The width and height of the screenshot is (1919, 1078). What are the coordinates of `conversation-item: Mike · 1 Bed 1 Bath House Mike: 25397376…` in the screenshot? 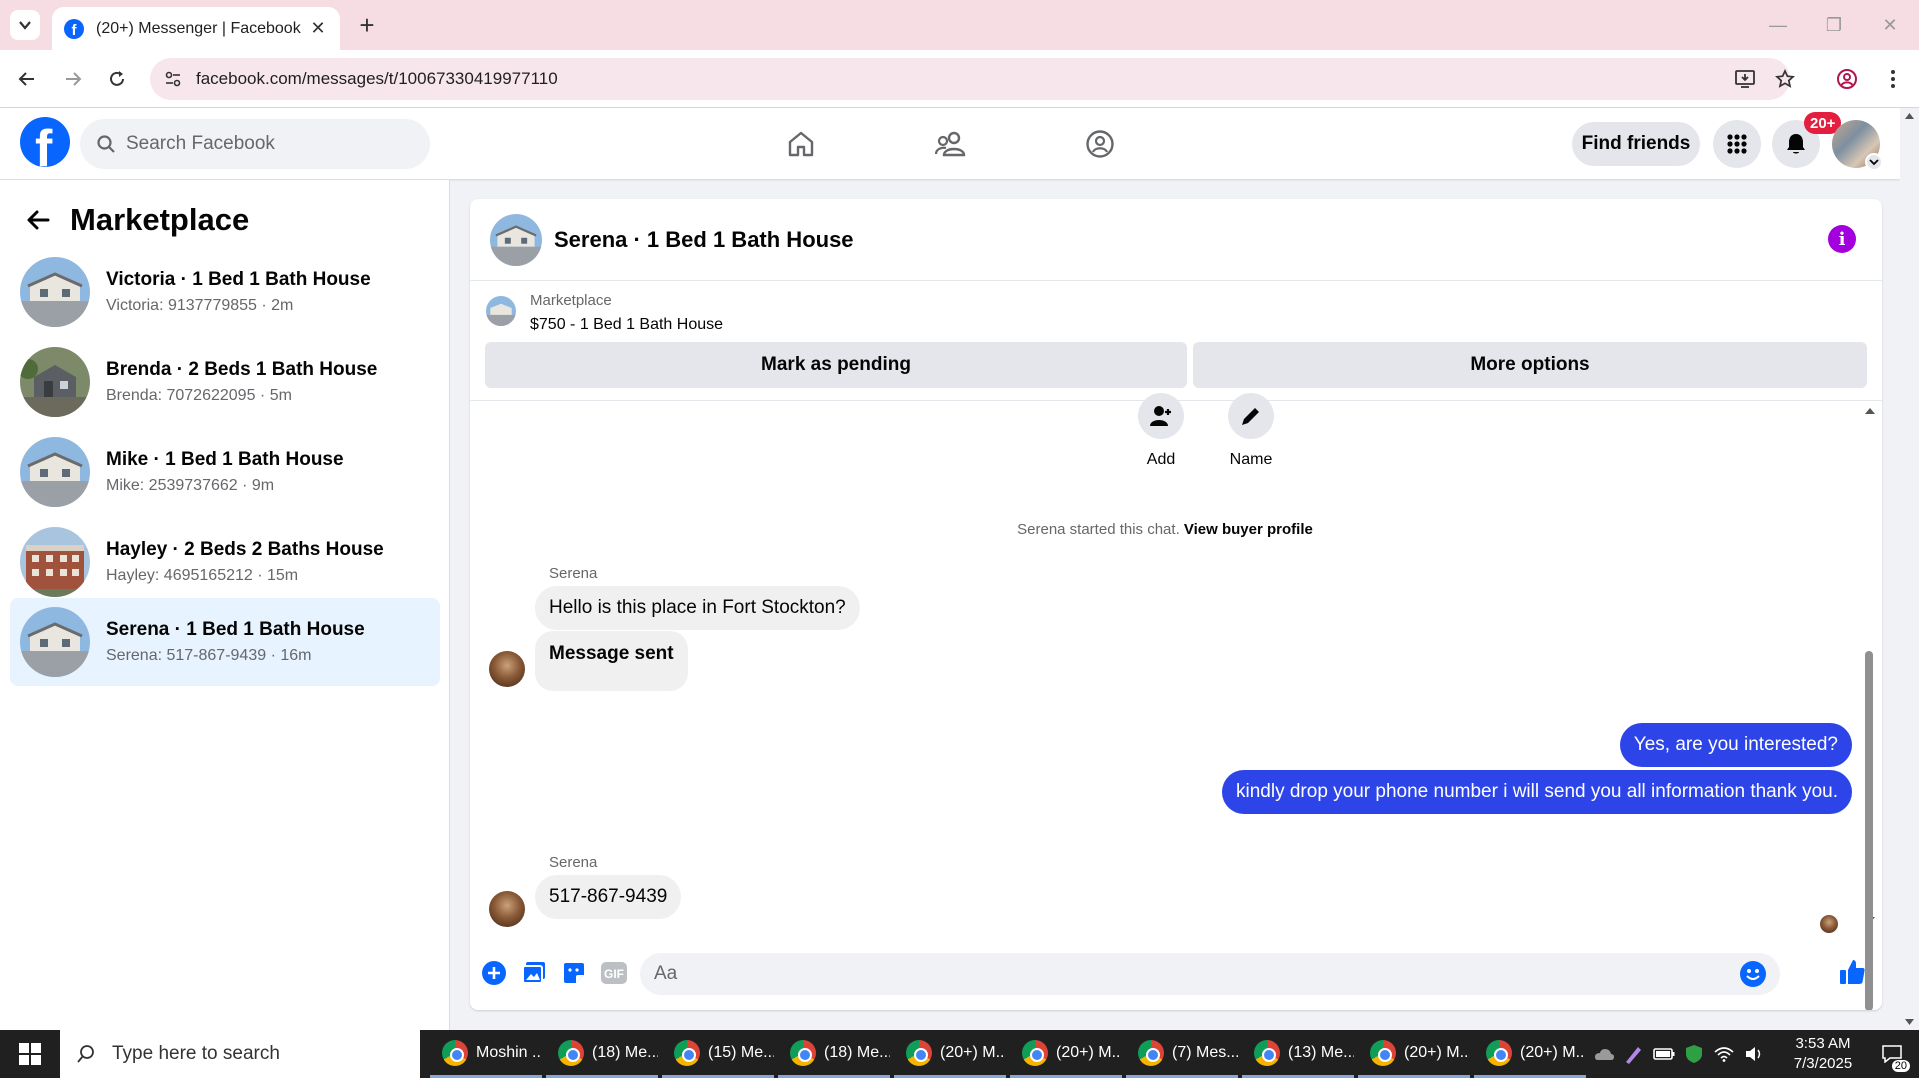 It's located at (225, 472).